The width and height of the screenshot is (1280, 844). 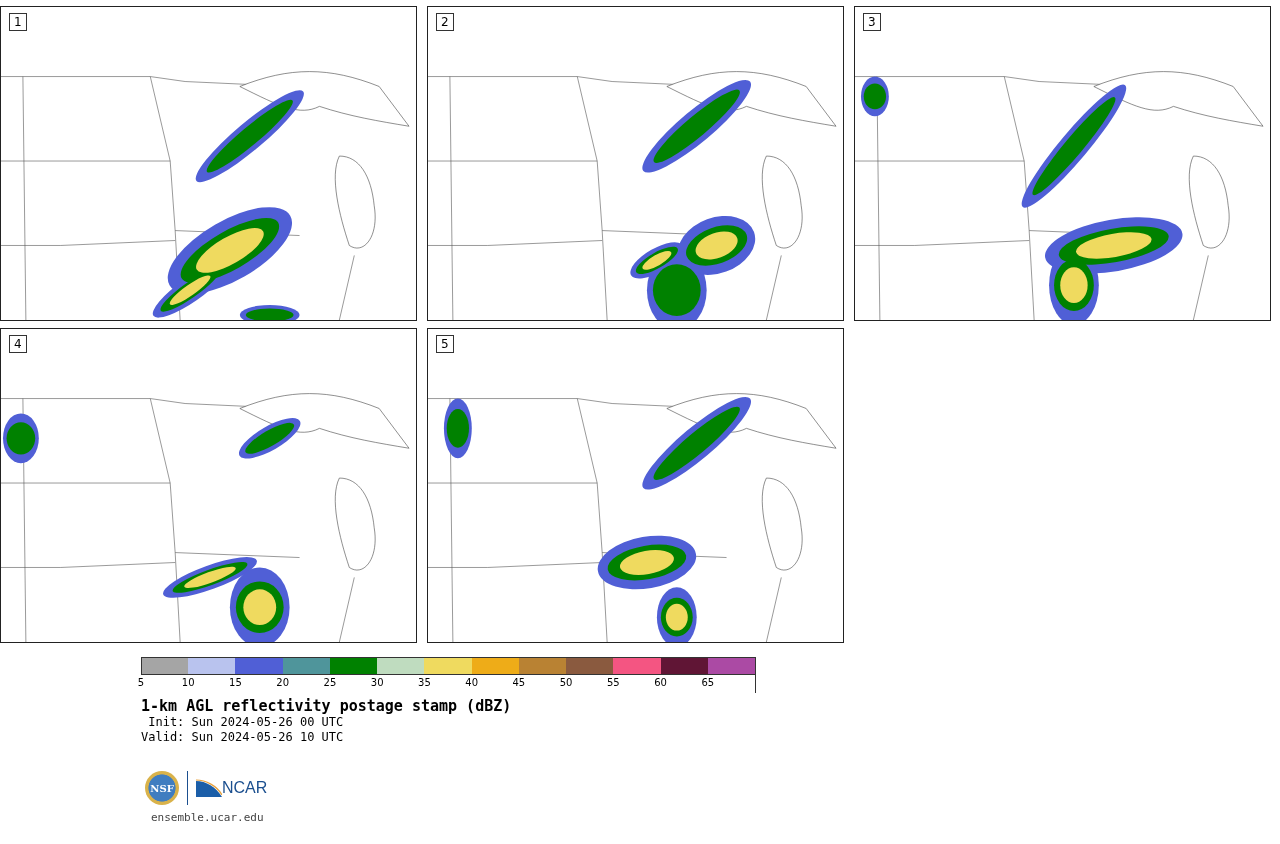 What do you see at coordinates (708, 682) in the screenshot?
I see `tick-label: 65` at bounding box center [708, 682].